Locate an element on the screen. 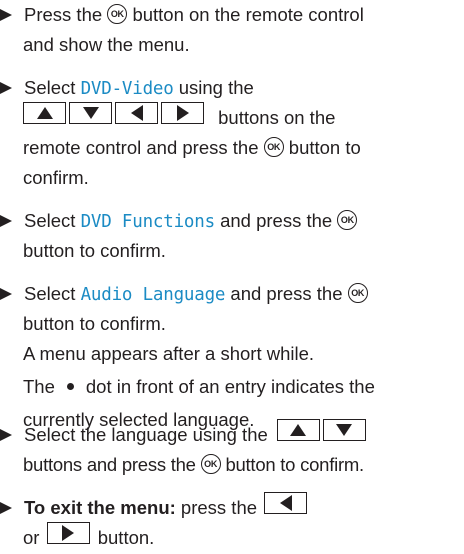 This screenshot has height=554, width=464. step-6-line-2: or button. is located at coordinates (88, 538).